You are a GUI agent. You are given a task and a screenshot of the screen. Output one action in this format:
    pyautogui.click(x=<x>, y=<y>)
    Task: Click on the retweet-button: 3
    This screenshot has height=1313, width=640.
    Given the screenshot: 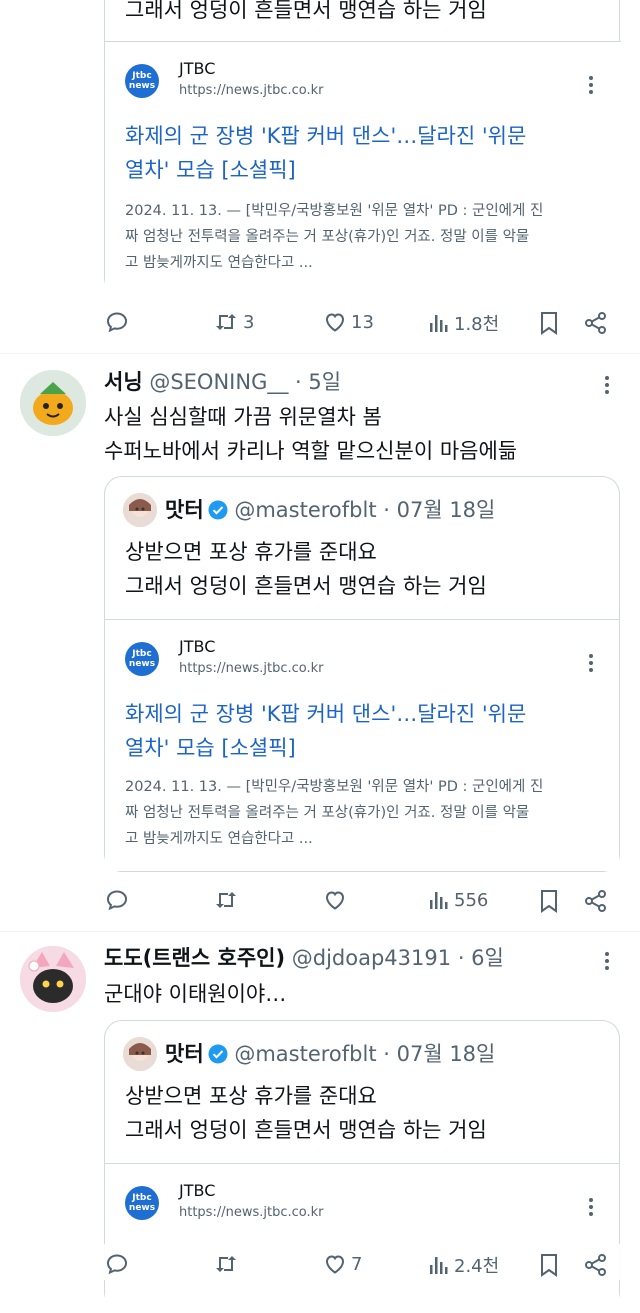 What is the action you would take?
    pyautogui.click(x=233, y=322)
    